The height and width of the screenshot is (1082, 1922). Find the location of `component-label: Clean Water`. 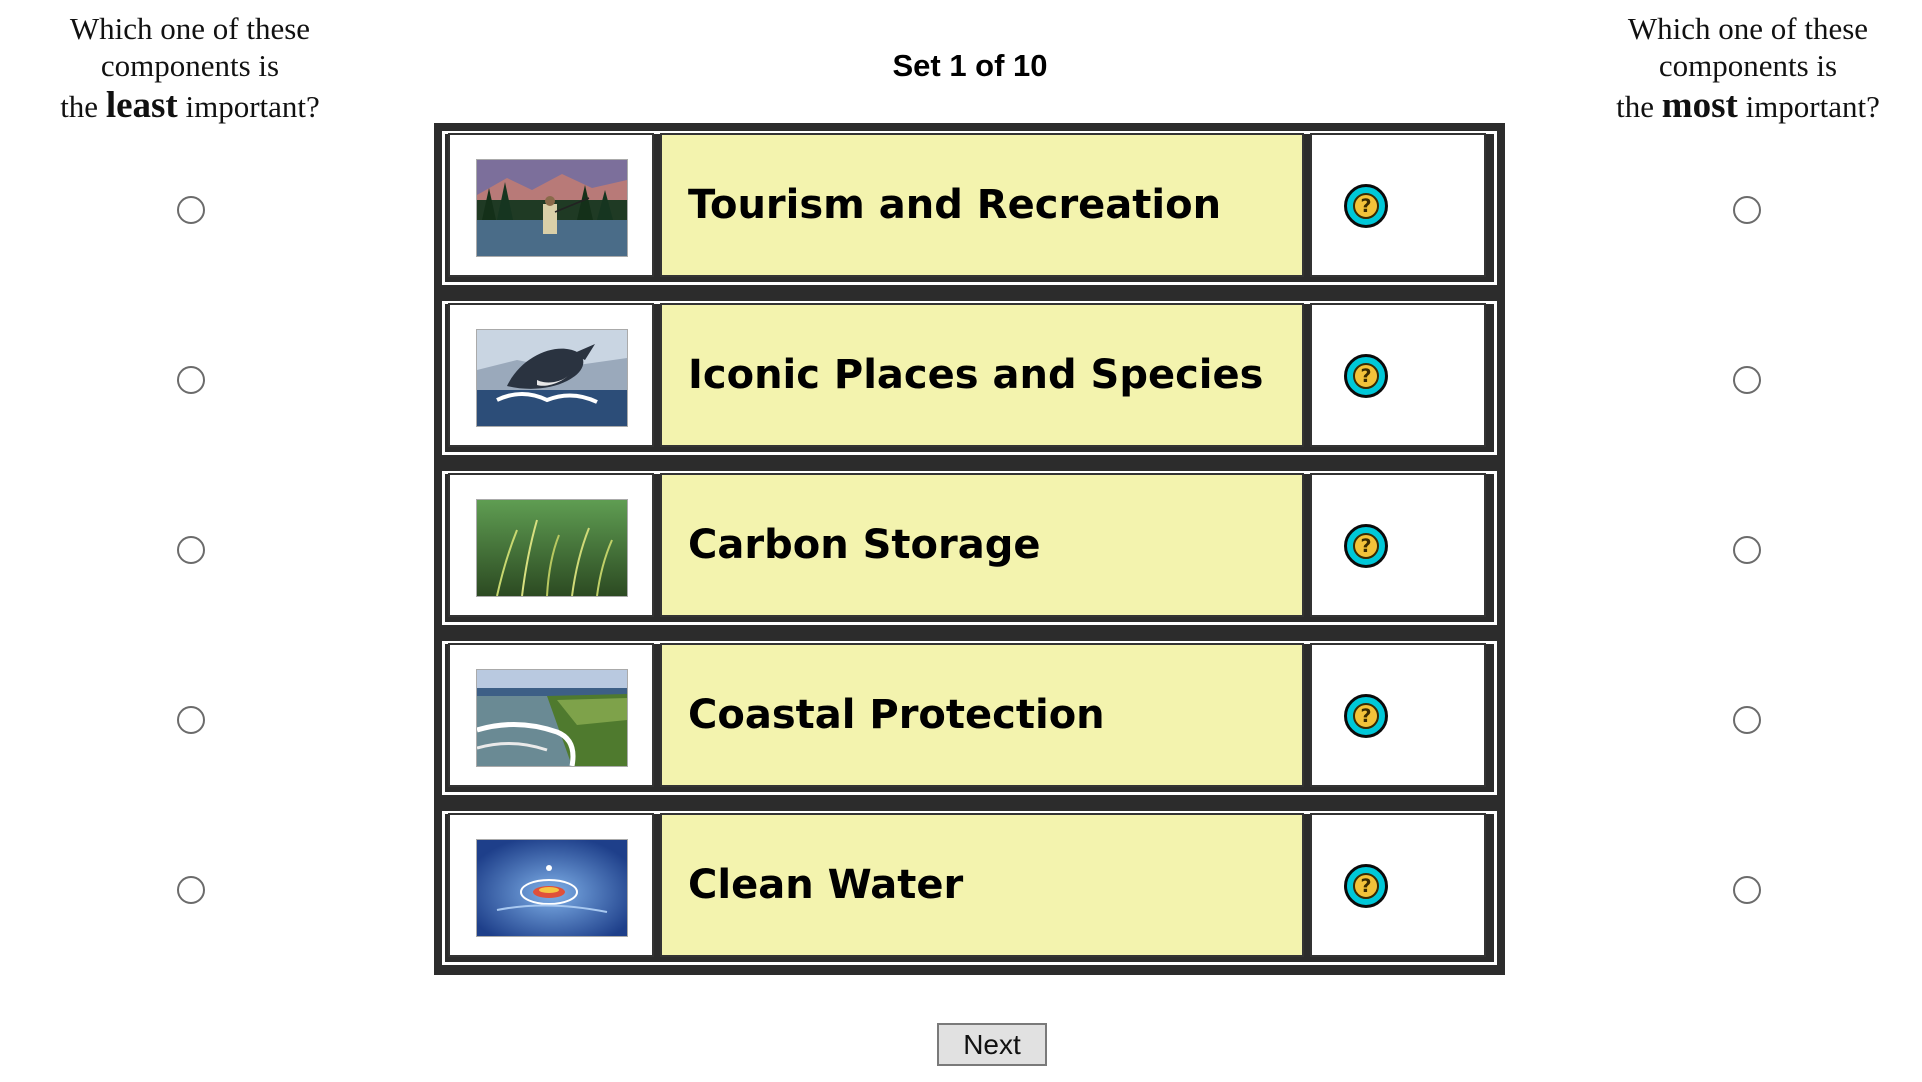

component-label: Clean Water is located at coordinates (826, 885).